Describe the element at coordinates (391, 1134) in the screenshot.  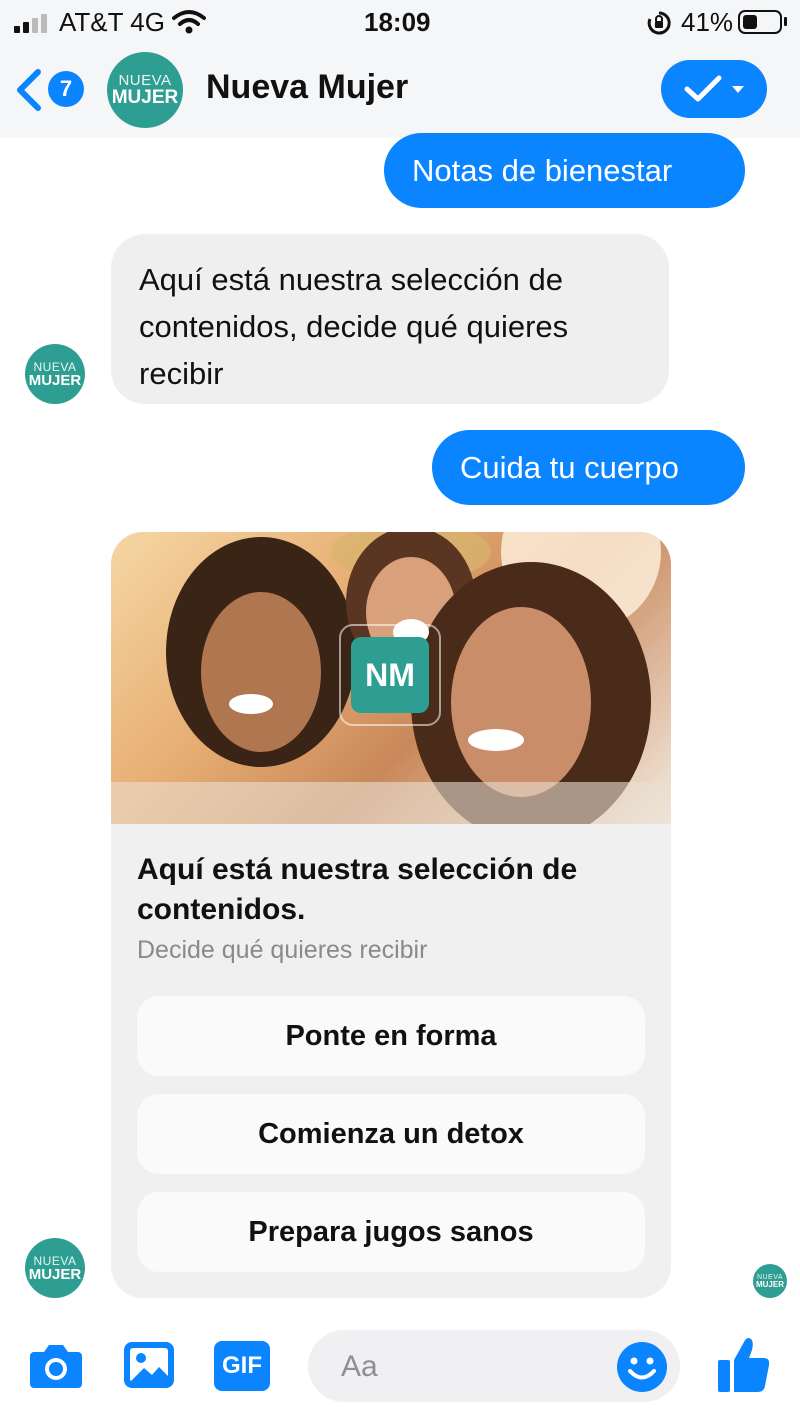
I see `card-button-comienza-un-detox: Comienza un detox` at that location.